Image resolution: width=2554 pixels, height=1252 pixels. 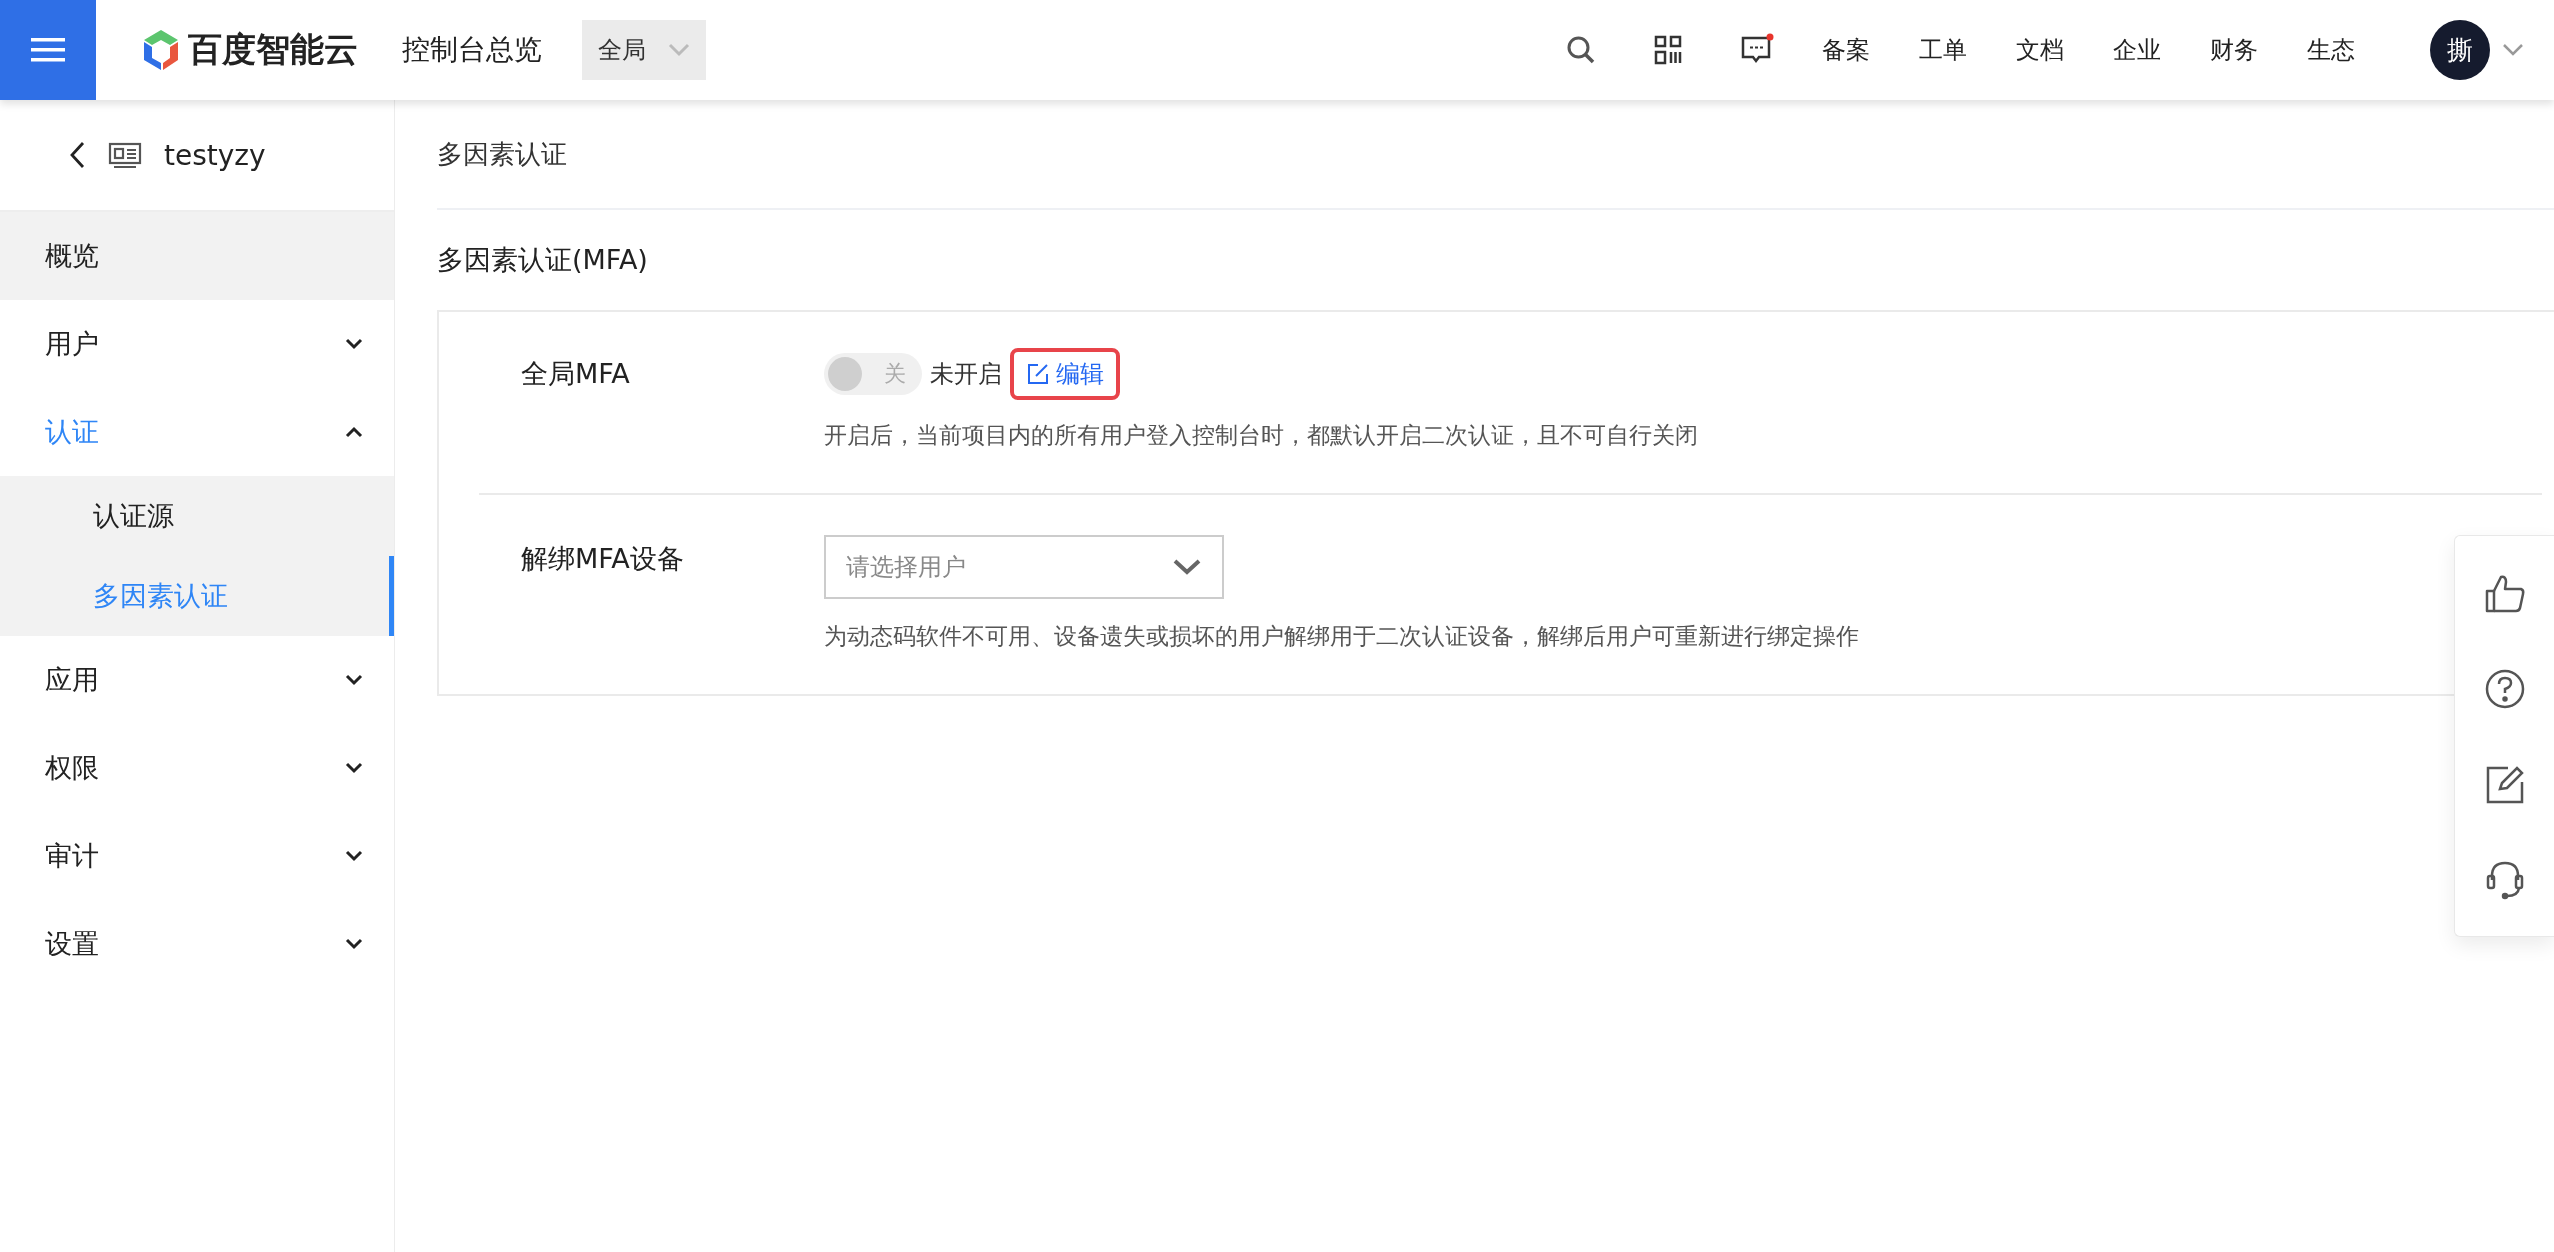 I want to click on sidebar-item-label: 应用, so click(x=72, y=680).